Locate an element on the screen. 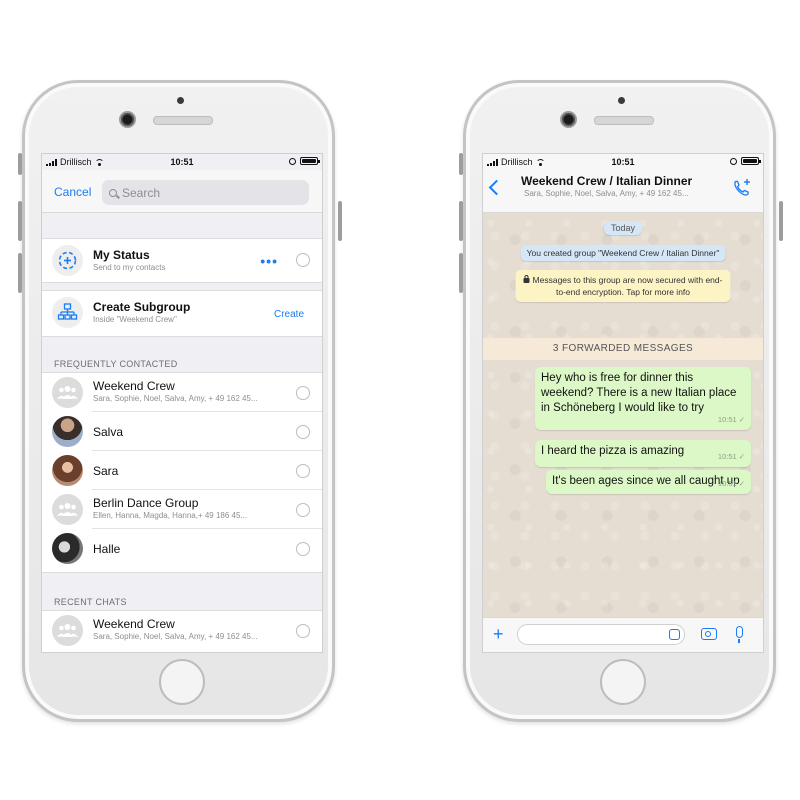 This screenshot has height=800, width=800. search-input: Search is located at coordinates (205, 192).